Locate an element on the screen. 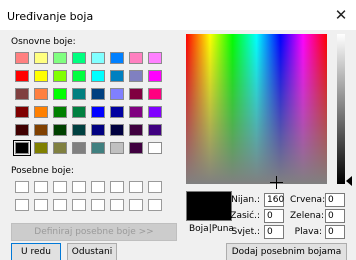  window-title: Uređivanje boja is located at coordinates (50, 16).